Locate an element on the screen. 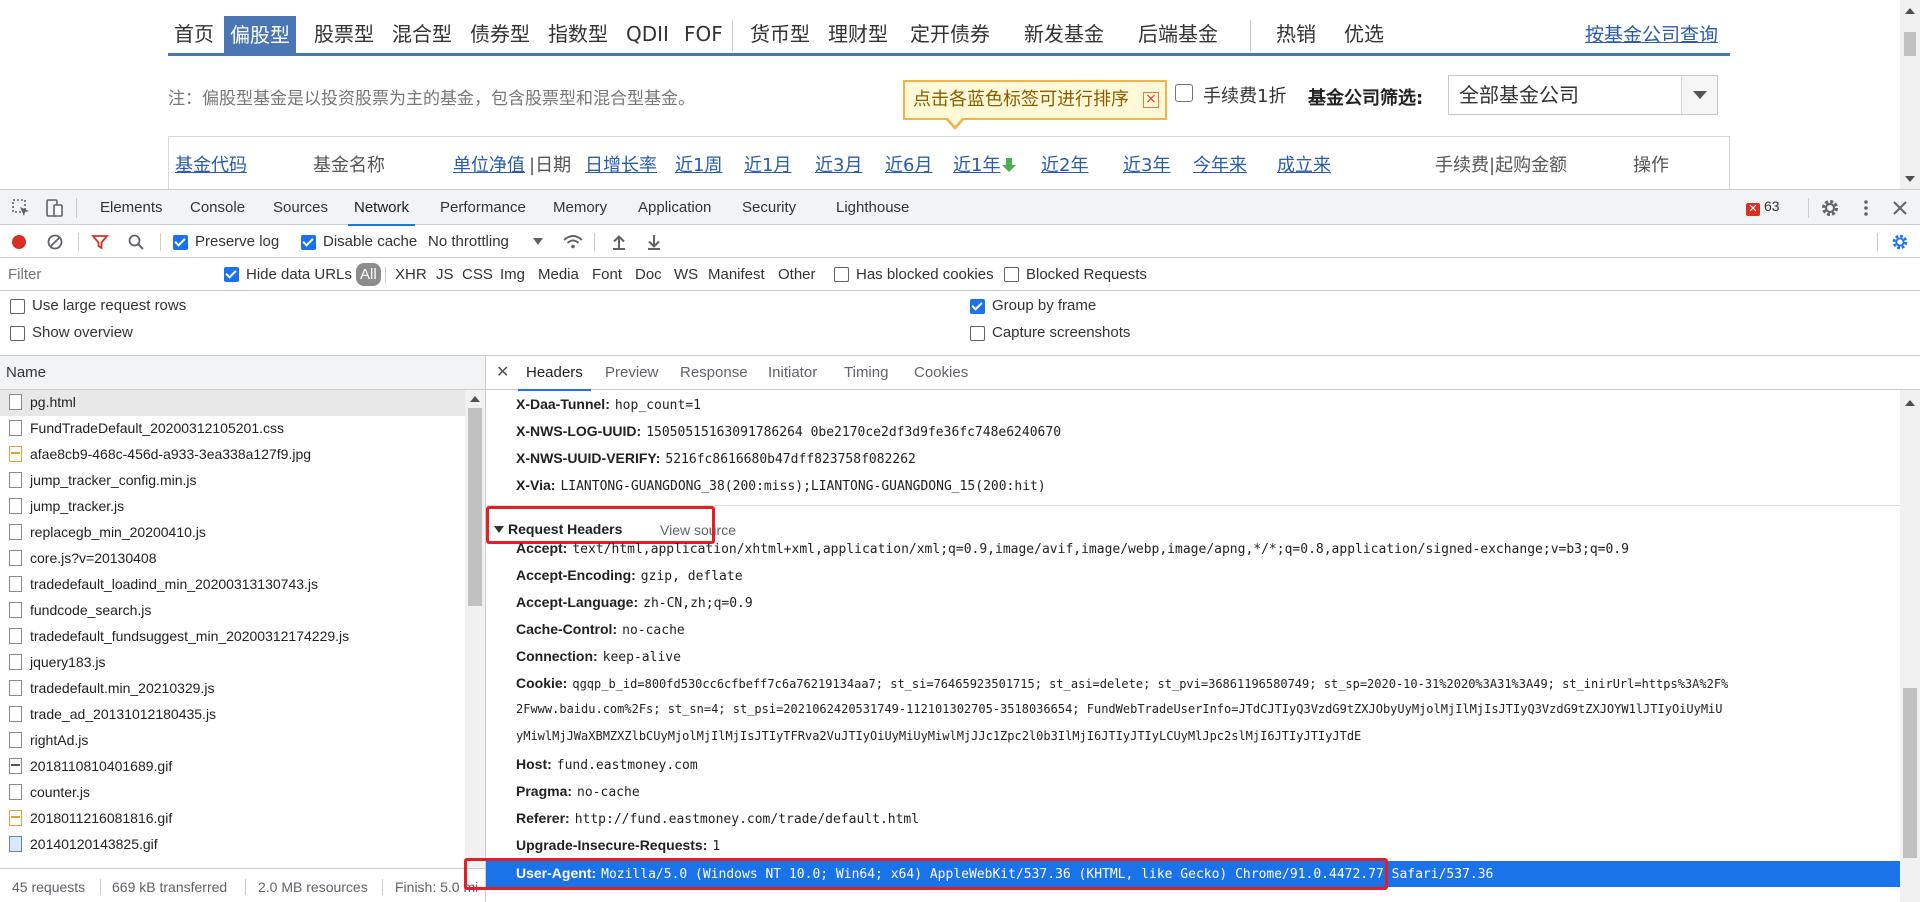 This screenshot has height=902, width=1920. col-1-month: 近1月 is located at coordinates (767, 164).